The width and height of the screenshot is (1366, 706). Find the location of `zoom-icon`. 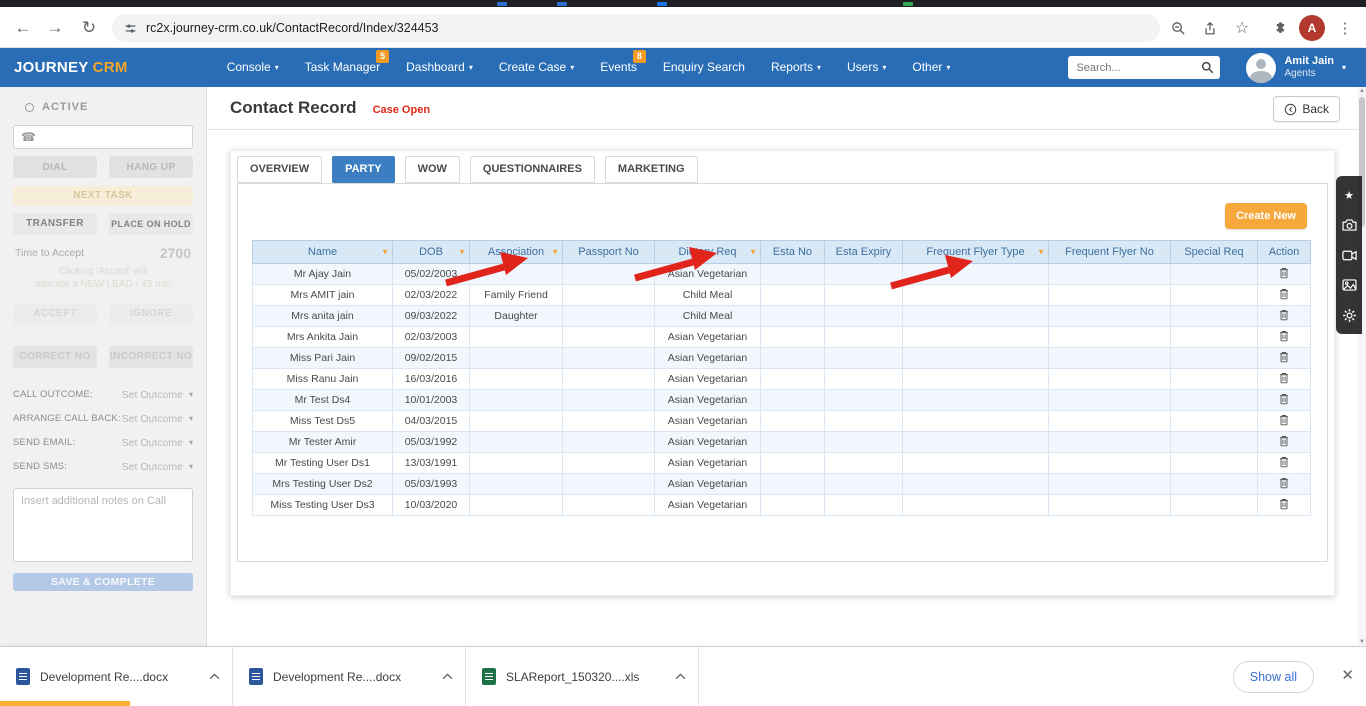

zoom-icon is located at coordinates (1178, 28).